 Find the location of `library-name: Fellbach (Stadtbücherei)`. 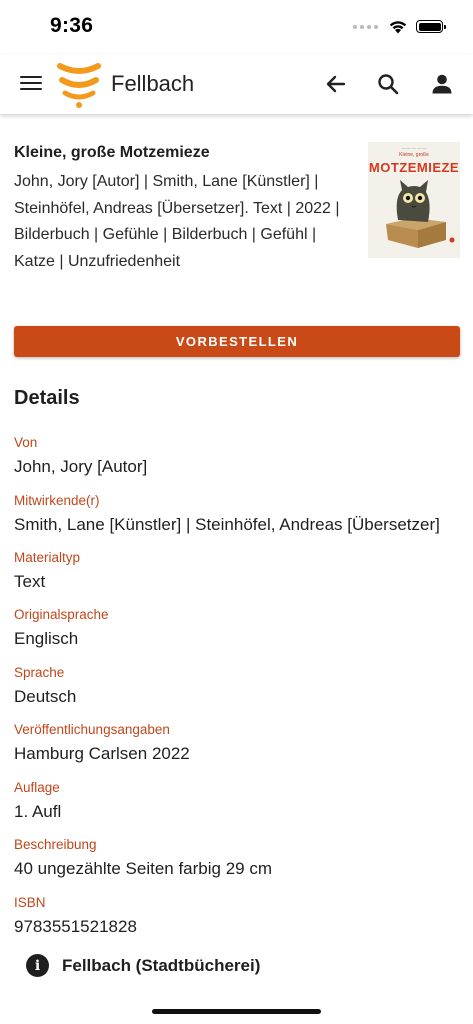

library-name: Fellbach (Stadtbücherei) is located at coordinates (161, 965).